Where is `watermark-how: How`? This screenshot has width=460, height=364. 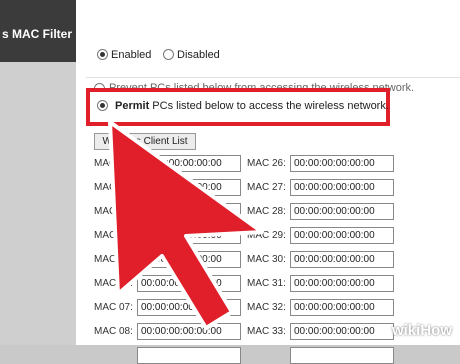
watermark-how: How is located at coordinates (436, 330).